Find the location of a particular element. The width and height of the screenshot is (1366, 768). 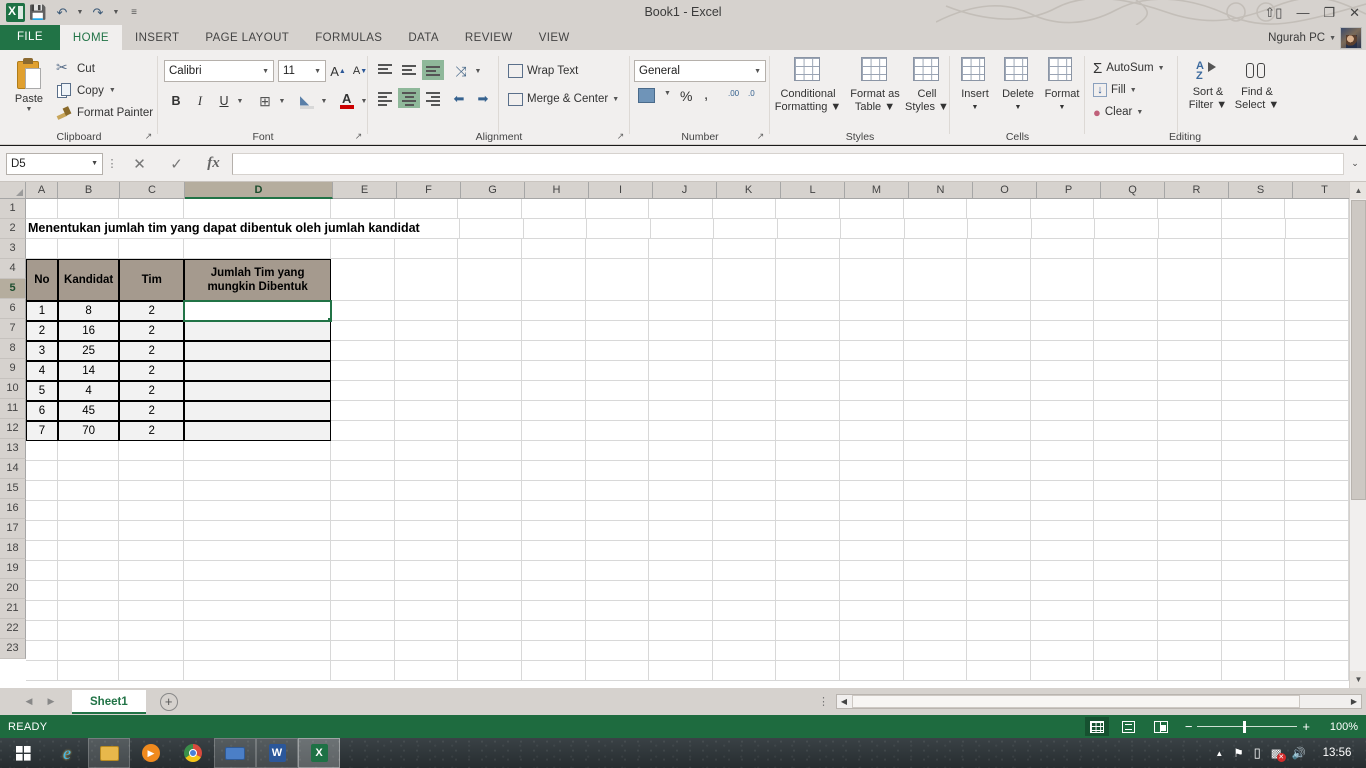

column-header-i: I is located at coordinates (621, 190).